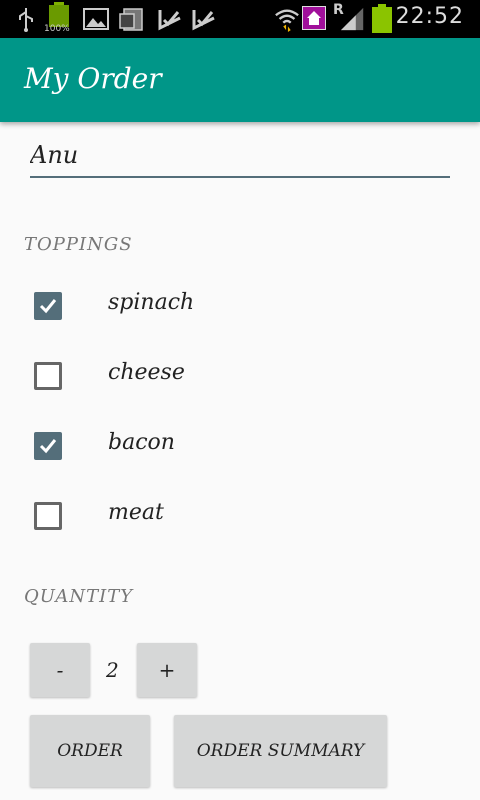 This screenshot has width=480, height=800. I want to click on bacon-checkbox, so click(48, 446).